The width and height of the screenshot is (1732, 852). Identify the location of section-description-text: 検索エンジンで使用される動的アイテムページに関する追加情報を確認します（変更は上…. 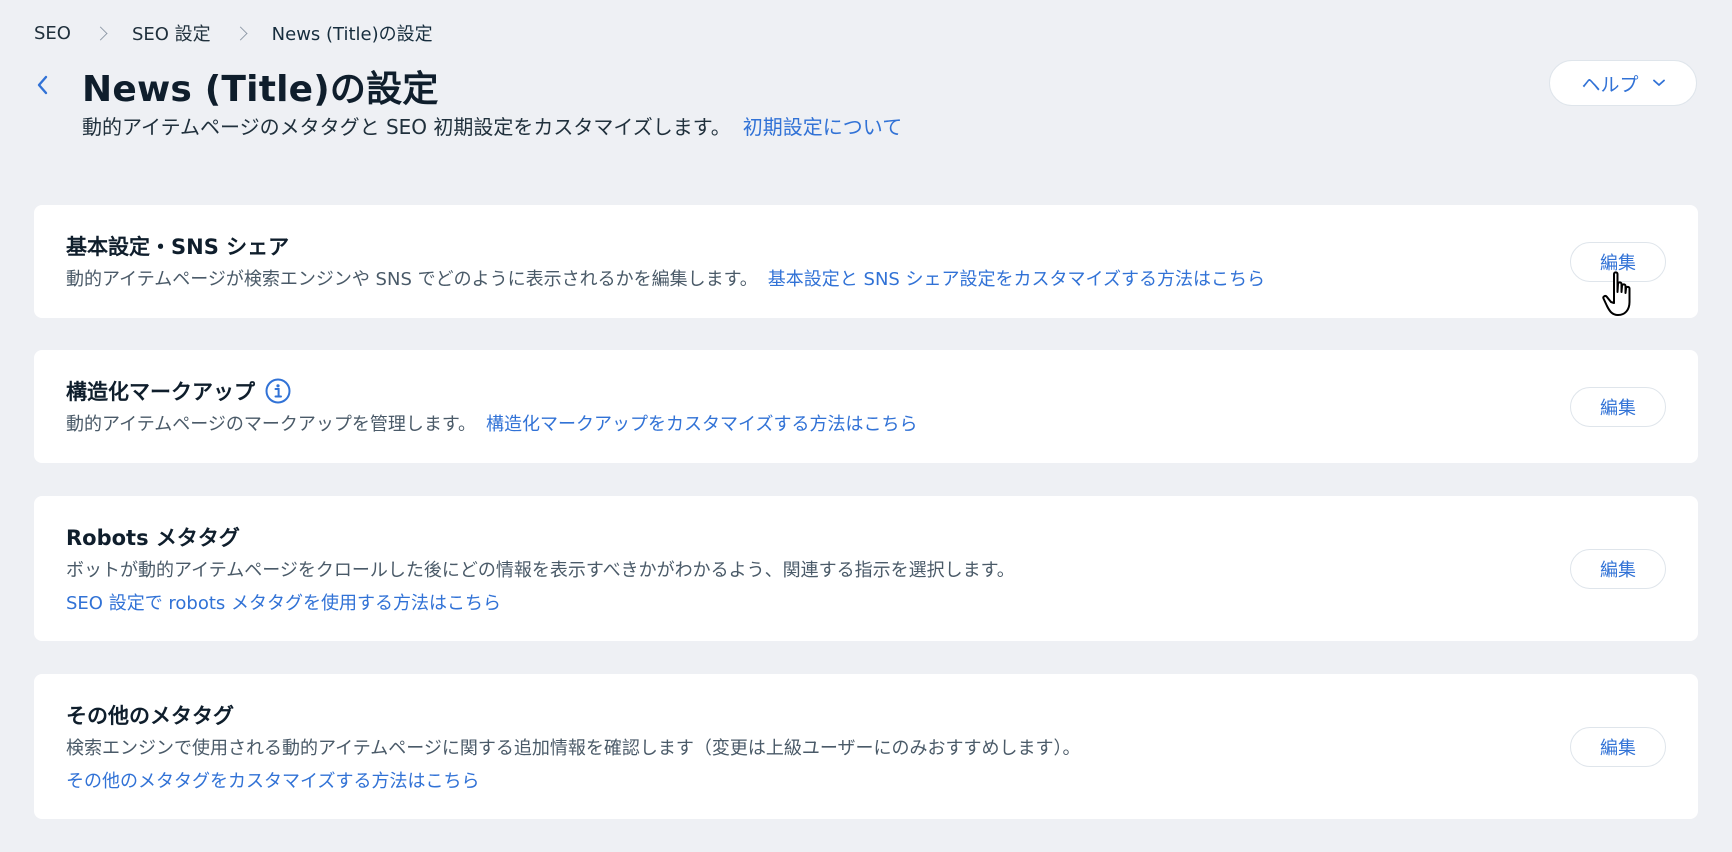
(573, 748).